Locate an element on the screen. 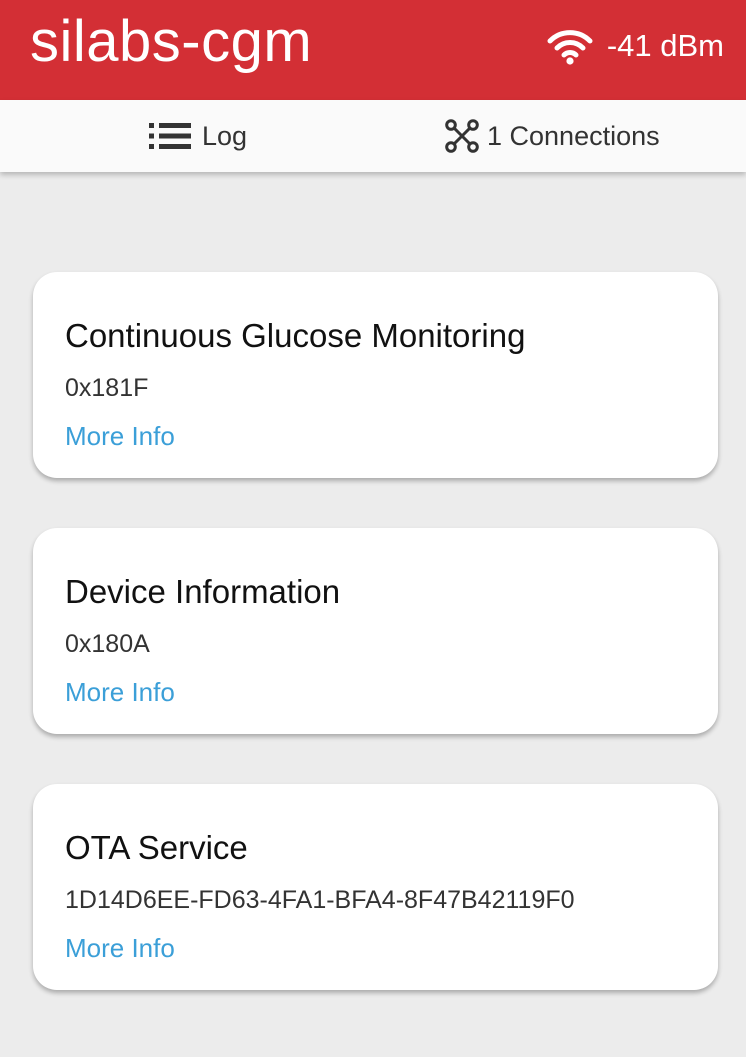 The height and width of the screenshot is (1057, 746). tab-log-label: Log is located at coordinates (225, 135).